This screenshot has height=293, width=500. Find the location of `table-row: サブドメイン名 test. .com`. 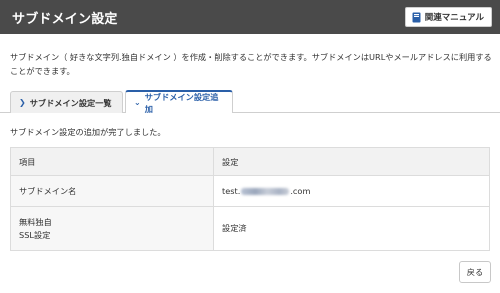

table-row: サブドメイン名 test. .com is located at coordinates (250, 191).